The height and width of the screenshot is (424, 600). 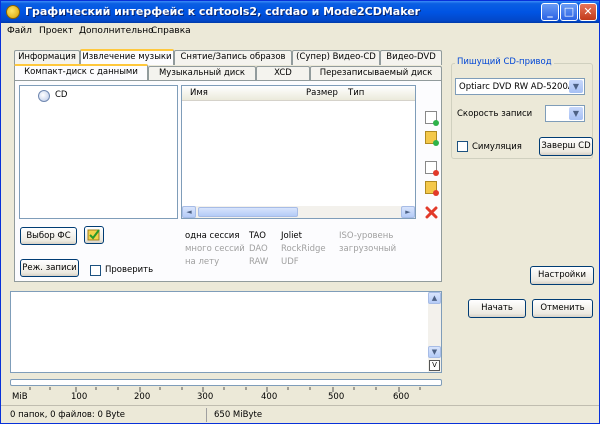 I want to click on status-capacity: 650 MiByte, so click(x=238, y=415).